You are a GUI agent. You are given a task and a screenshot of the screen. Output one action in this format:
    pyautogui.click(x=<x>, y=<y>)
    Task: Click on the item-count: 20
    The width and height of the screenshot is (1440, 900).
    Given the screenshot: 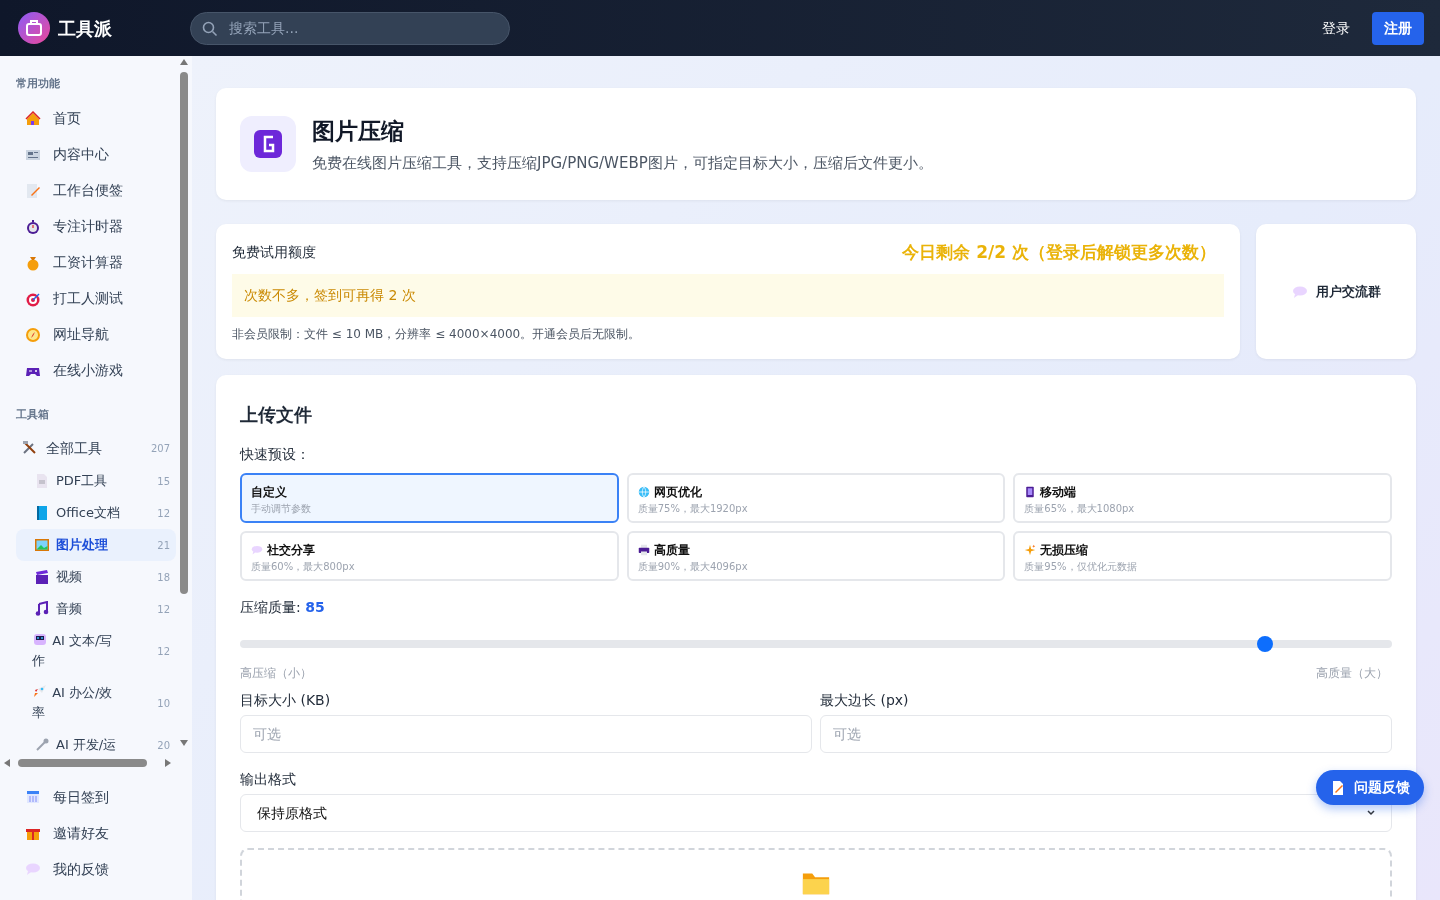 What is the action you would take?
    pyautogui.click(x=163, y=745)
    